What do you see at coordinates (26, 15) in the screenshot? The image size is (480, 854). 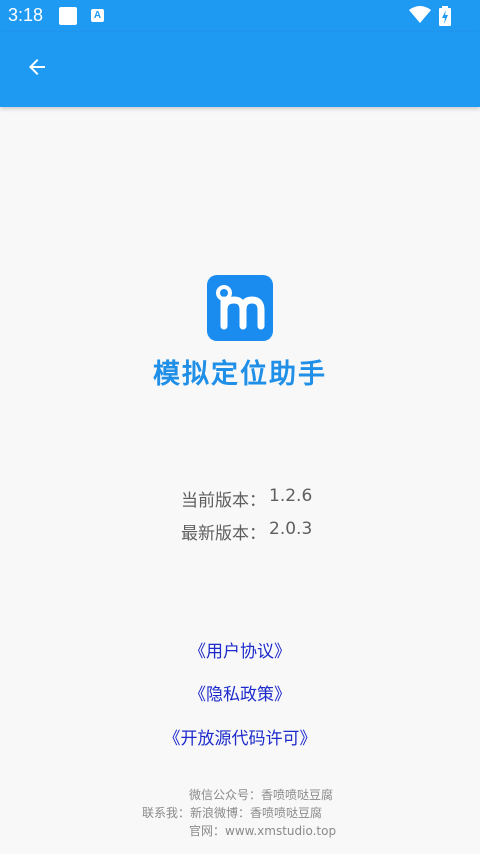 I see `status-time: 3:18` at bounding box center [26, 15].